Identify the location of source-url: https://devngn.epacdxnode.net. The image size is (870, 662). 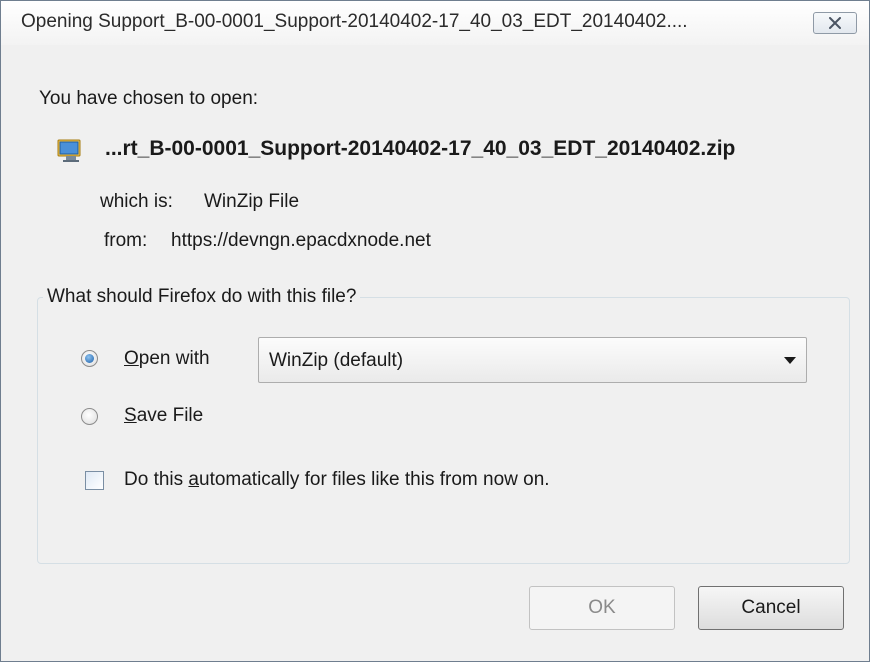
(301, 240).